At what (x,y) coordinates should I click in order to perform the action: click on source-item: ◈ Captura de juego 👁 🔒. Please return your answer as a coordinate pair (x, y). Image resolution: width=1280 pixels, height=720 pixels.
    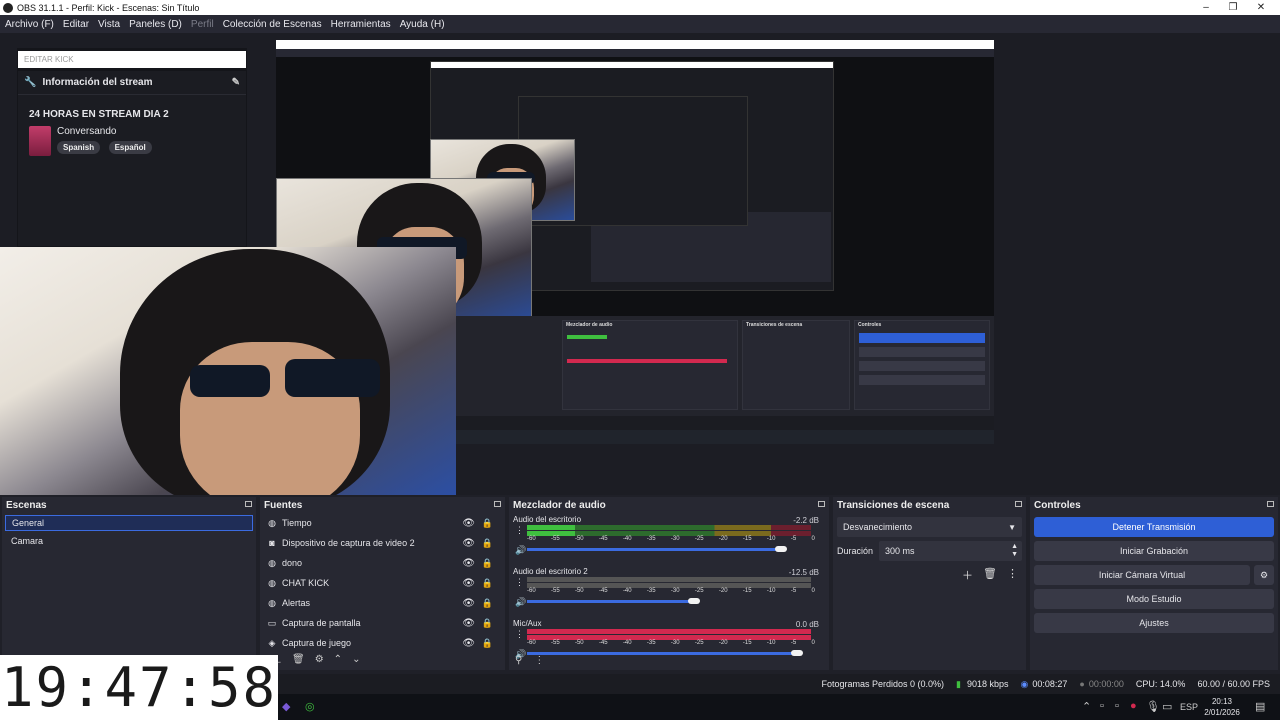
    Looking at the image, I should click on (382, 643).